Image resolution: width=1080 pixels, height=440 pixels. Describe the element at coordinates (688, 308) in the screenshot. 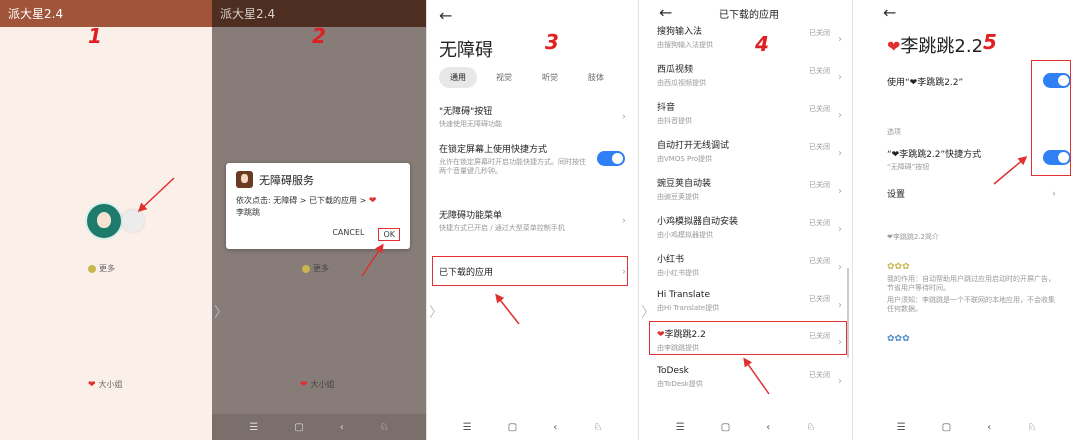

I see `app-provider: 由Hi Translate提供` at that location.